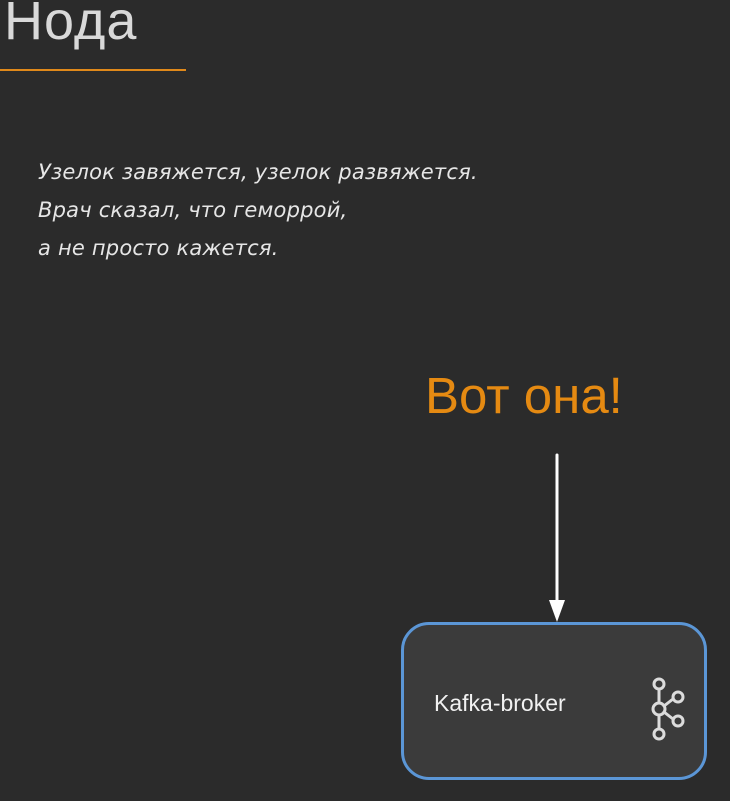 The height and width of the screenshot is (801, 730). I want to click on callout-text: Вот она!, so click(524, 395).